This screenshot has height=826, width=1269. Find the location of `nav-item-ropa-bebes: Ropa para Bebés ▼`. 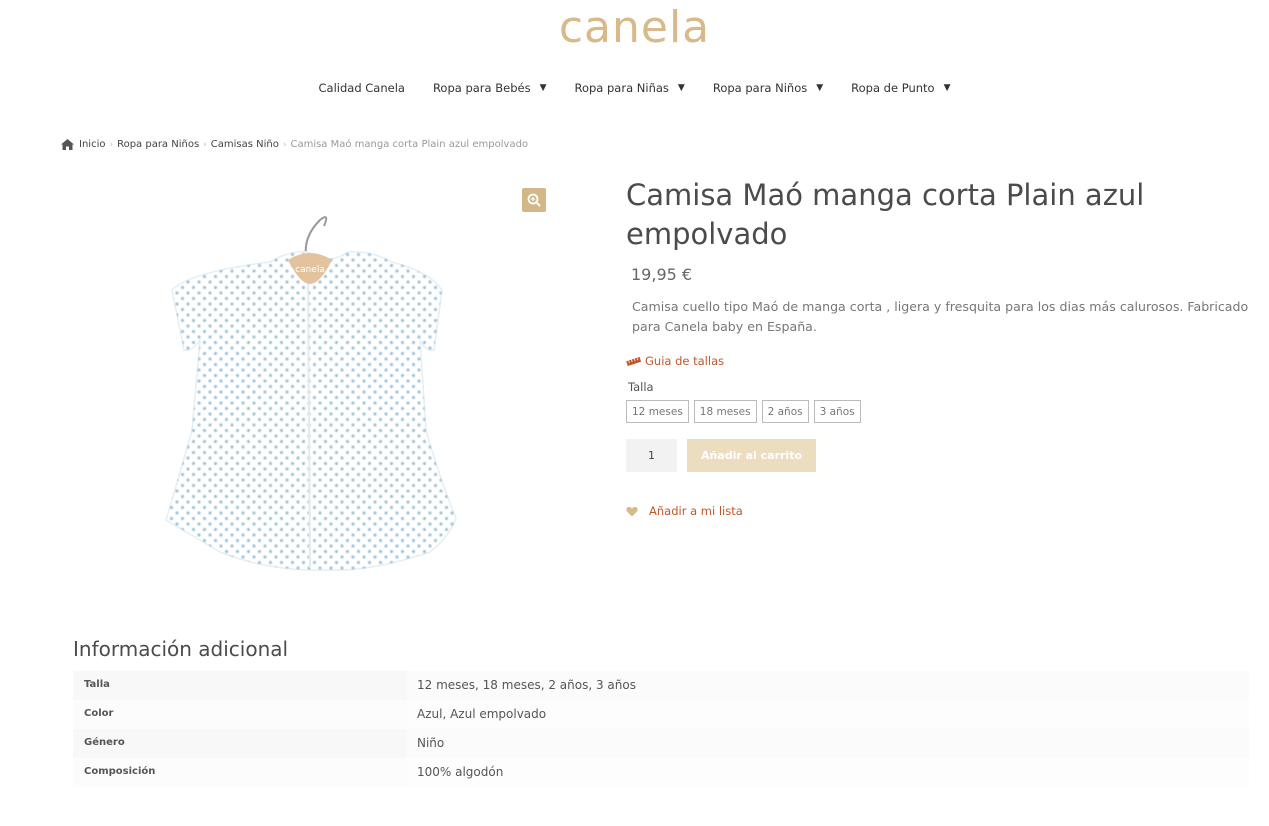

nav-item-ropa-bebes: Ropa para Bebés ▼ is located at coordinates (490, 88).